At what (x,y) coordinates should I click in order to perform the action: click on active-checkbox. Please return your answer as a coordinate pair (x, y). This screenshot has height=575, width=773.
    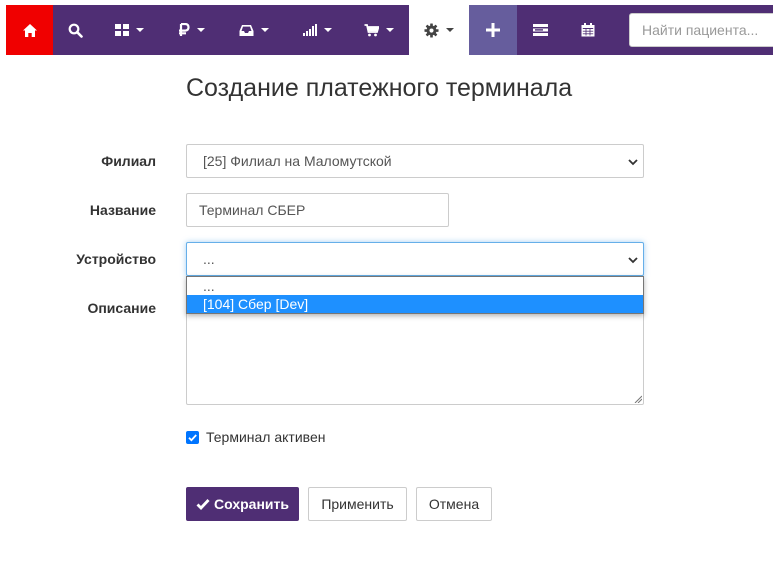
    Looking at the image, I should click on (192, 437).